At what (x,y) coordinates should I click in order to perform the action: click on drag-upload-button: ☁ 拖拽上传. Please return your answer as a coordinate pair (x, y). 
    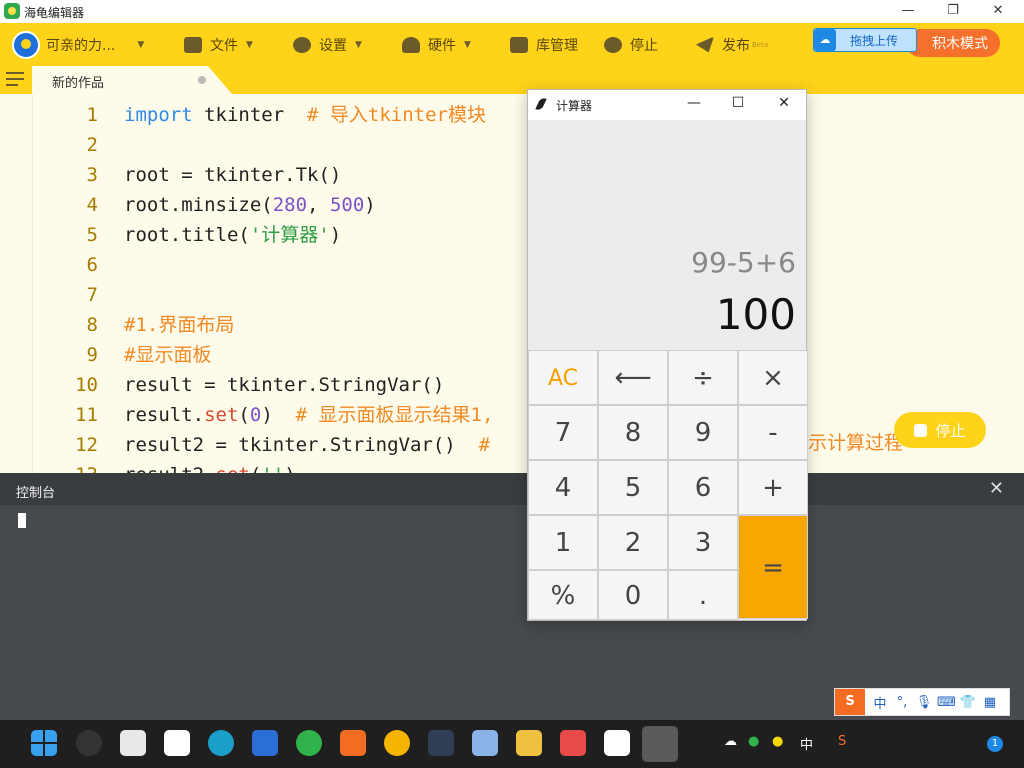
    Looking at the image, I should click on (865, 40).